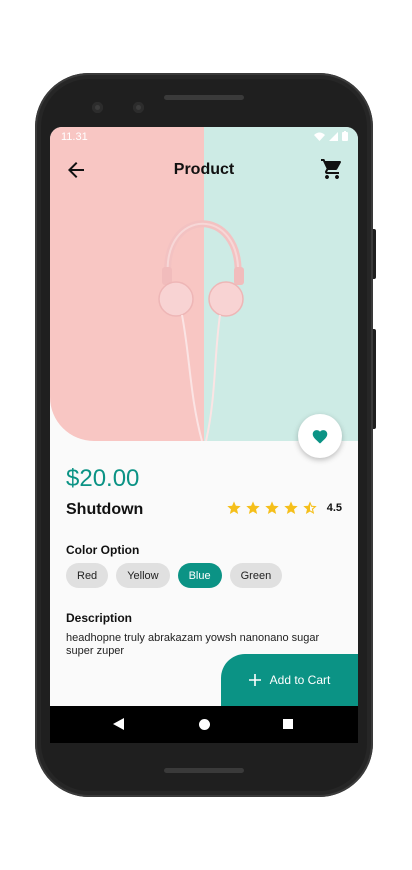  What do you see at coordinates (74, 137) in the screenshot?
I see `status-time: 11.31` at bounding box center [74, 137].